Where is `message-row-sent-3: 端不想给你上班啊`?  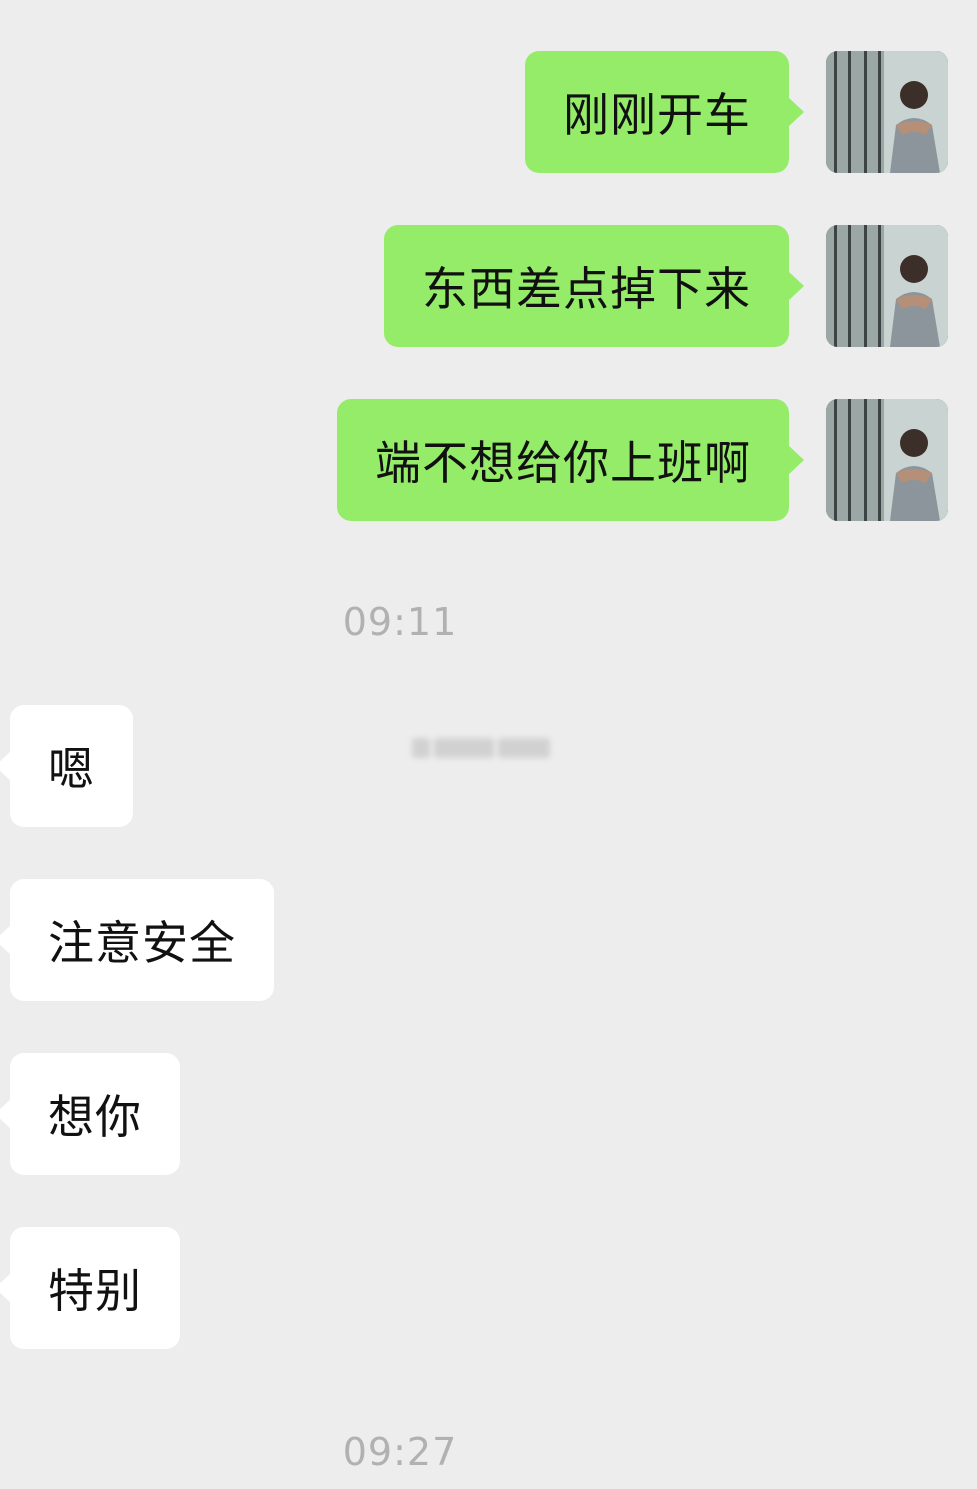
message-row-sent-3: 端不想给你上班啊 is located at coordinates (488, 461).